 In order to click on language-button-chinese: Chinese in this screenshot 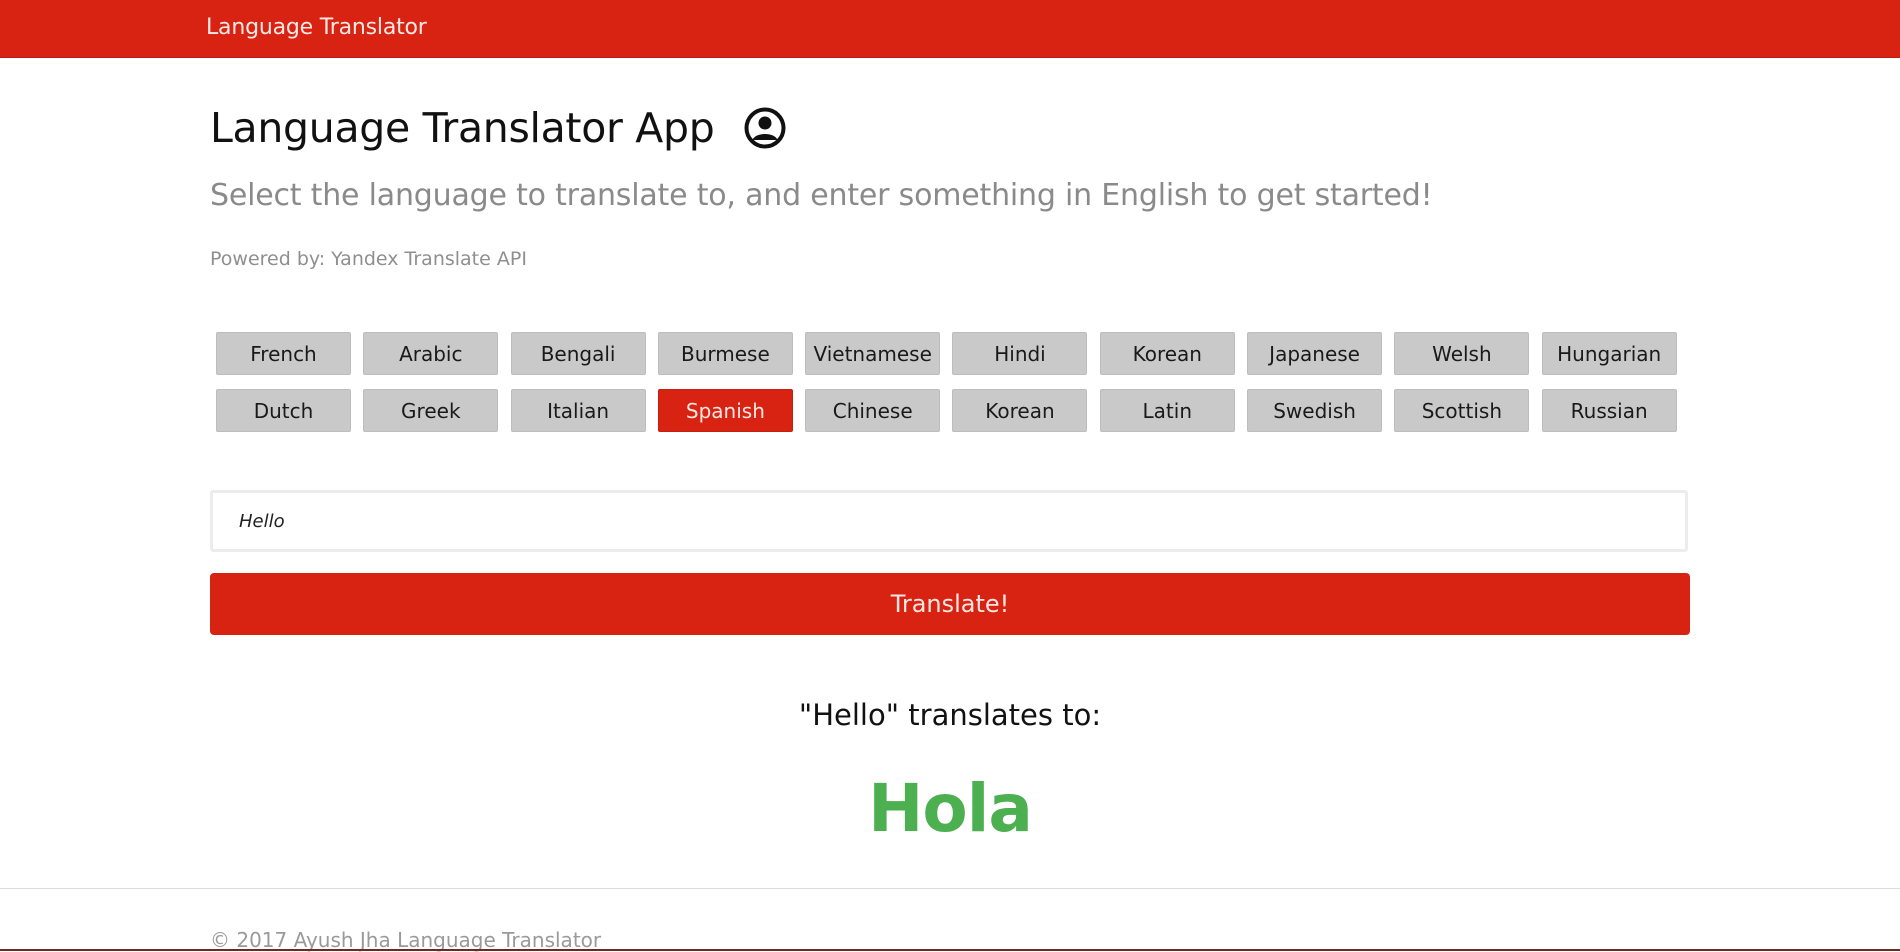, I will do `click(873, 410)`.